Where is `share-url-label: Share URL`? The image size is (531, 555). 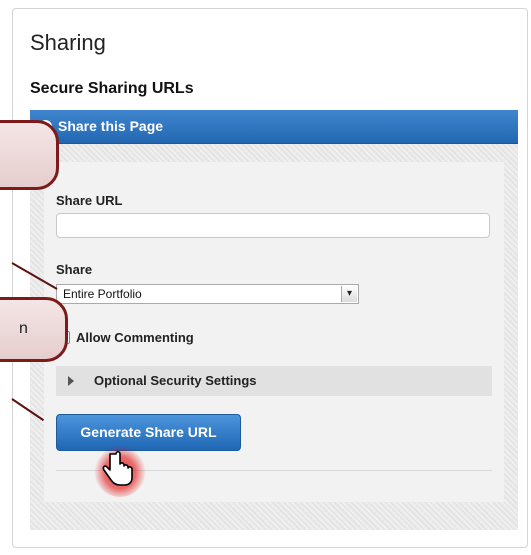 share-url-label: Share URL is located at coordinates (89, 200).